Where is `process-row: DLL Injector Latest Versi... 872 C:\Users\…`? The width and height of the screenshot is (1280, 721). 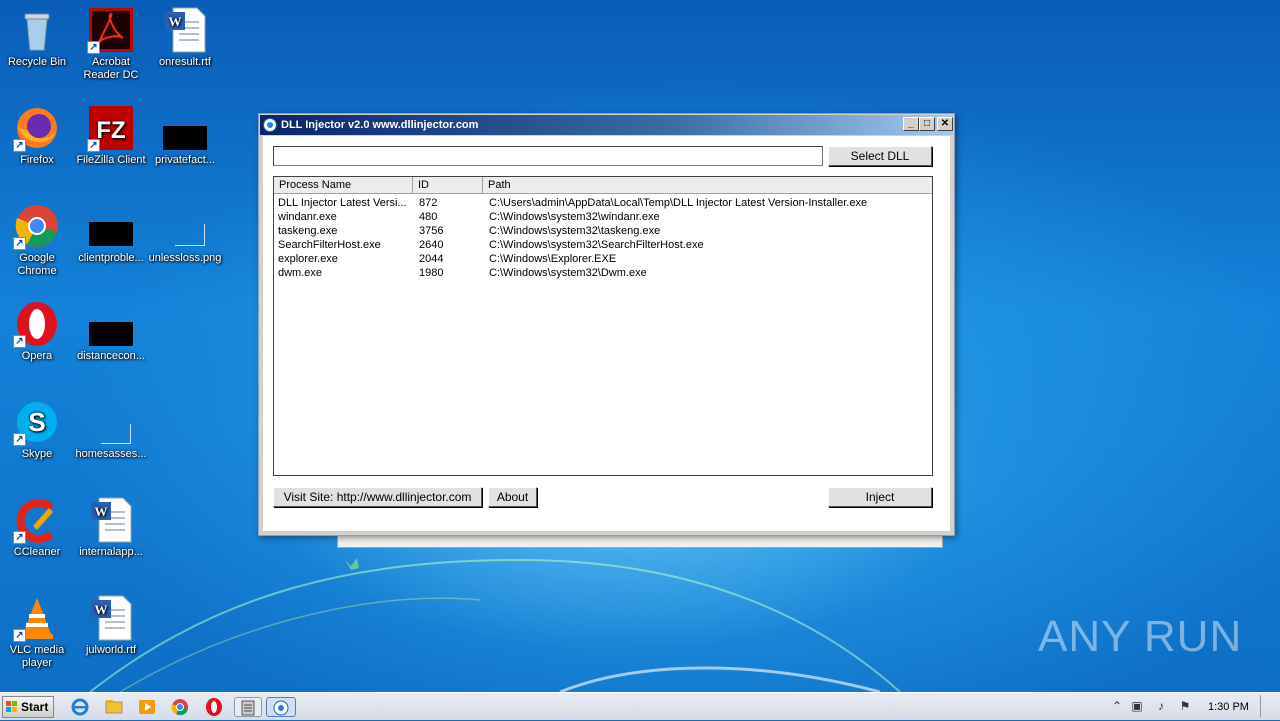 process-row: DLL Injector Latest Versi... 872 C:\Users\… is located at coordinates (603, 203).